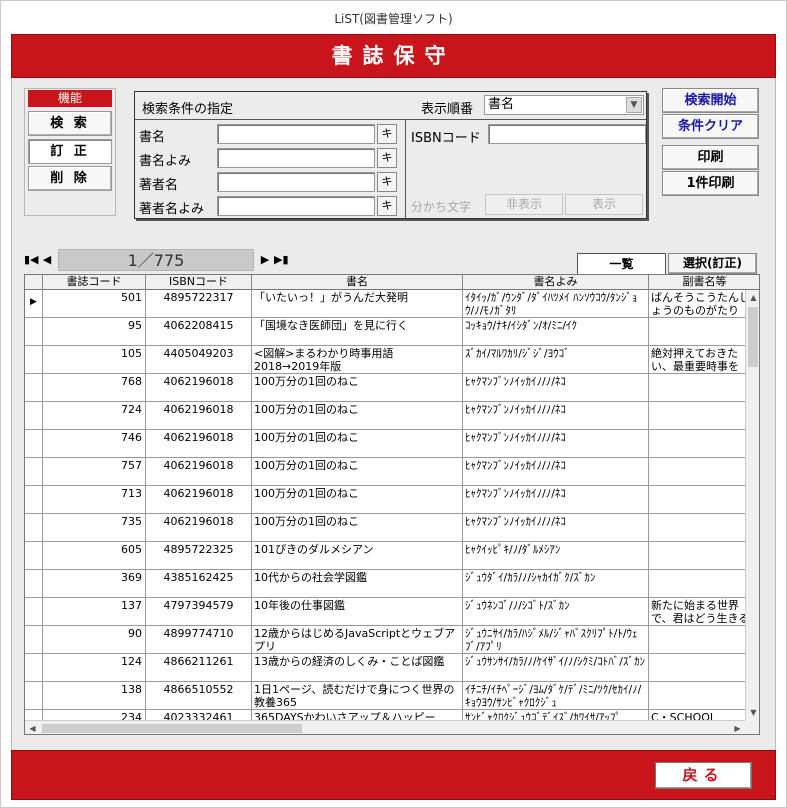 The height and width of the screenshot is (808, 787). Describe the element at coordinates (357, 282) in the screenshot. I see `column-header-title: 書名` at that location.